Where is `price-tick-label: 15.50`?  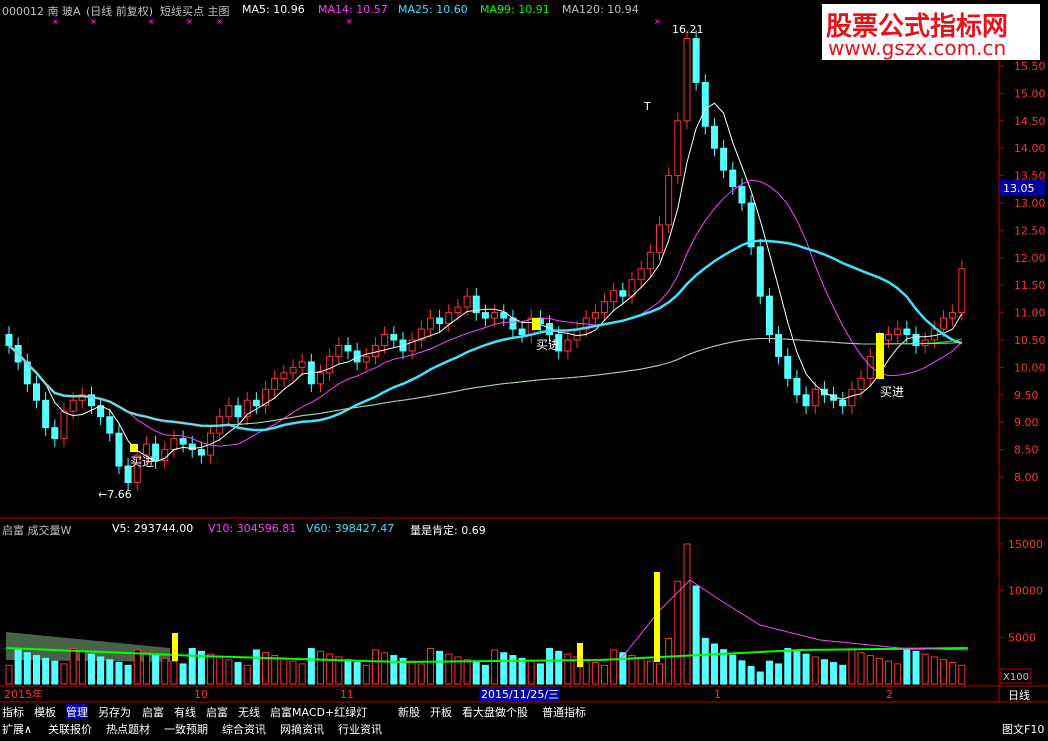 price-tick-label: 15.50 is located at coordinates (1030, 66).